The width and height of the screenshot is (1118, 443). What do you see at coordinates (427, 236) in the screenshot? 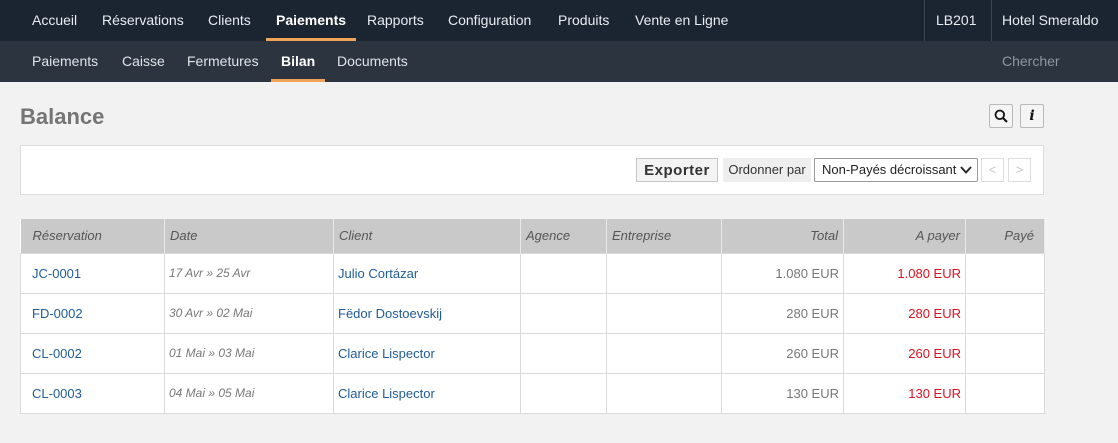
I see `column-header-client: Client` at bounding box center [427, 236].